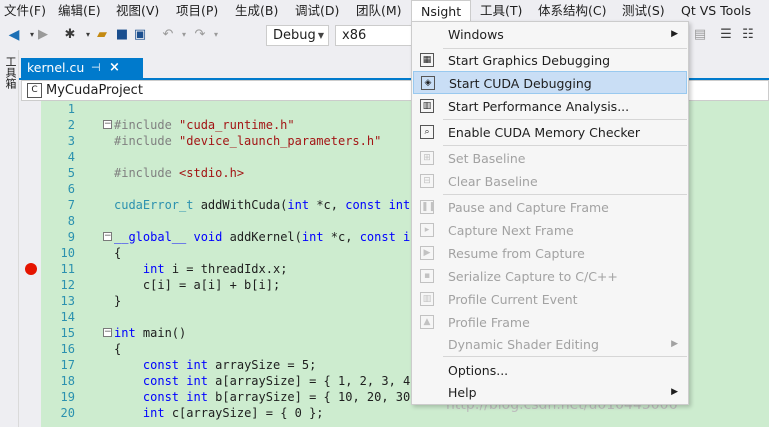 This screenshot has width=769, height=427. What do you see at coordinates (229, 365) in the screenshot?
I see `code-text: const int arraySize = 5;` at bounding box center [229, 365].